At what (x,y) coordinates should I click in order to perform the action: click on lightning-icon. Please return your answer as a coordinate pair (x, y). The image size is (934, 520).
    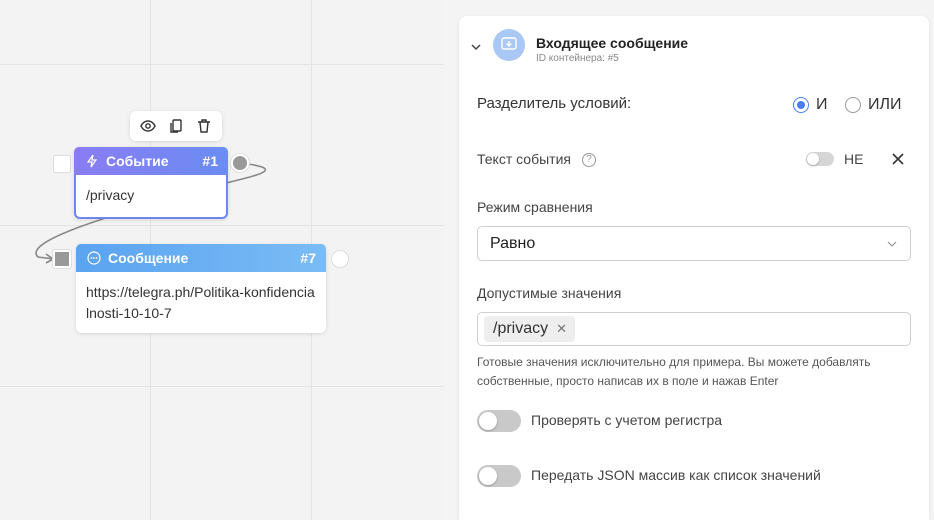
    Looking at the image, I should click on (92, 161).